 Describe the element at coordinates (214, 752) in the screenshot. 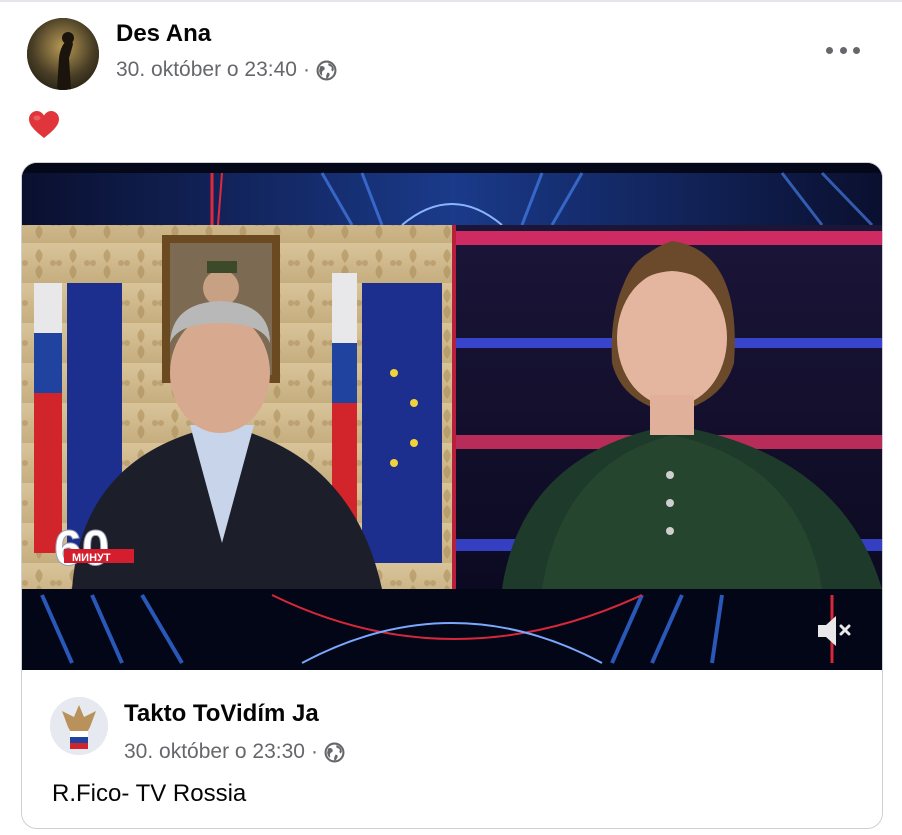

I see `shared-post-timestamp: 30. október o 23:30` at that location.